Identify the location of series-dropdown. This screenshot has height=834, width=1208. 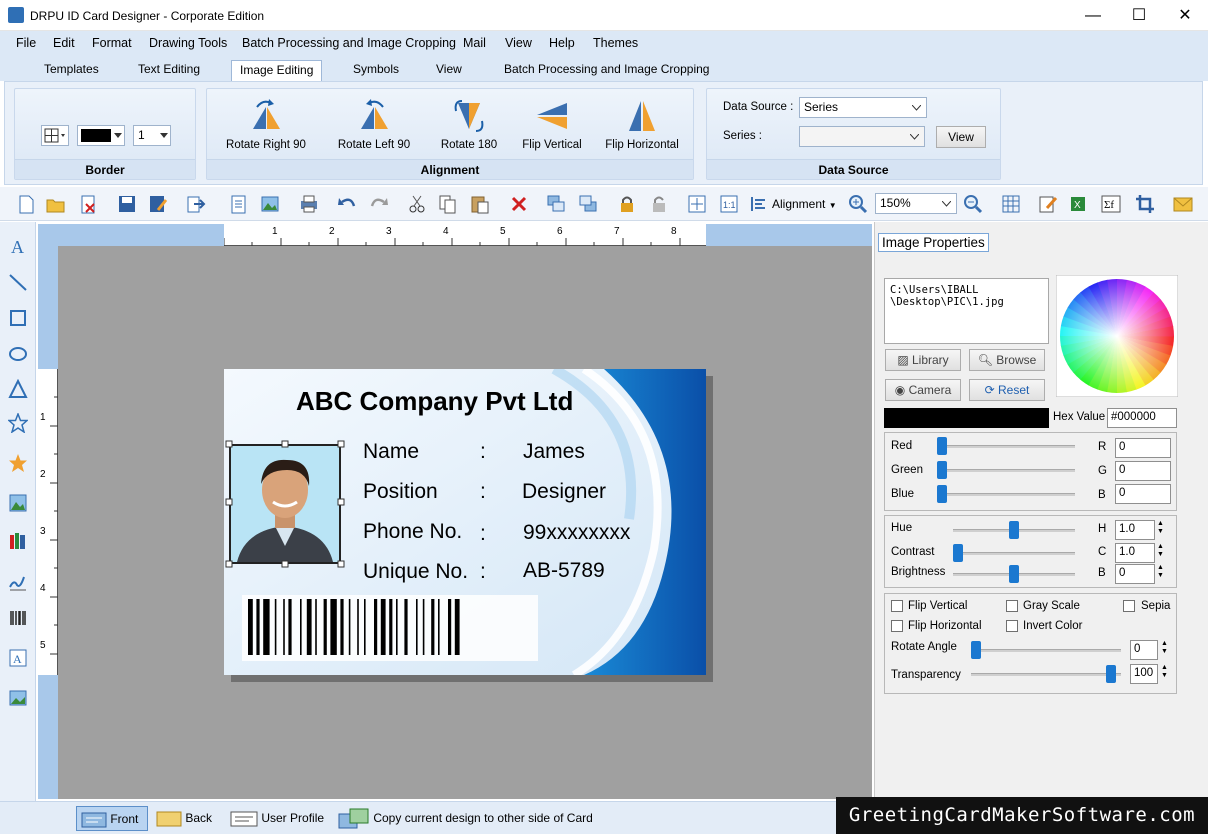
(862, 136).